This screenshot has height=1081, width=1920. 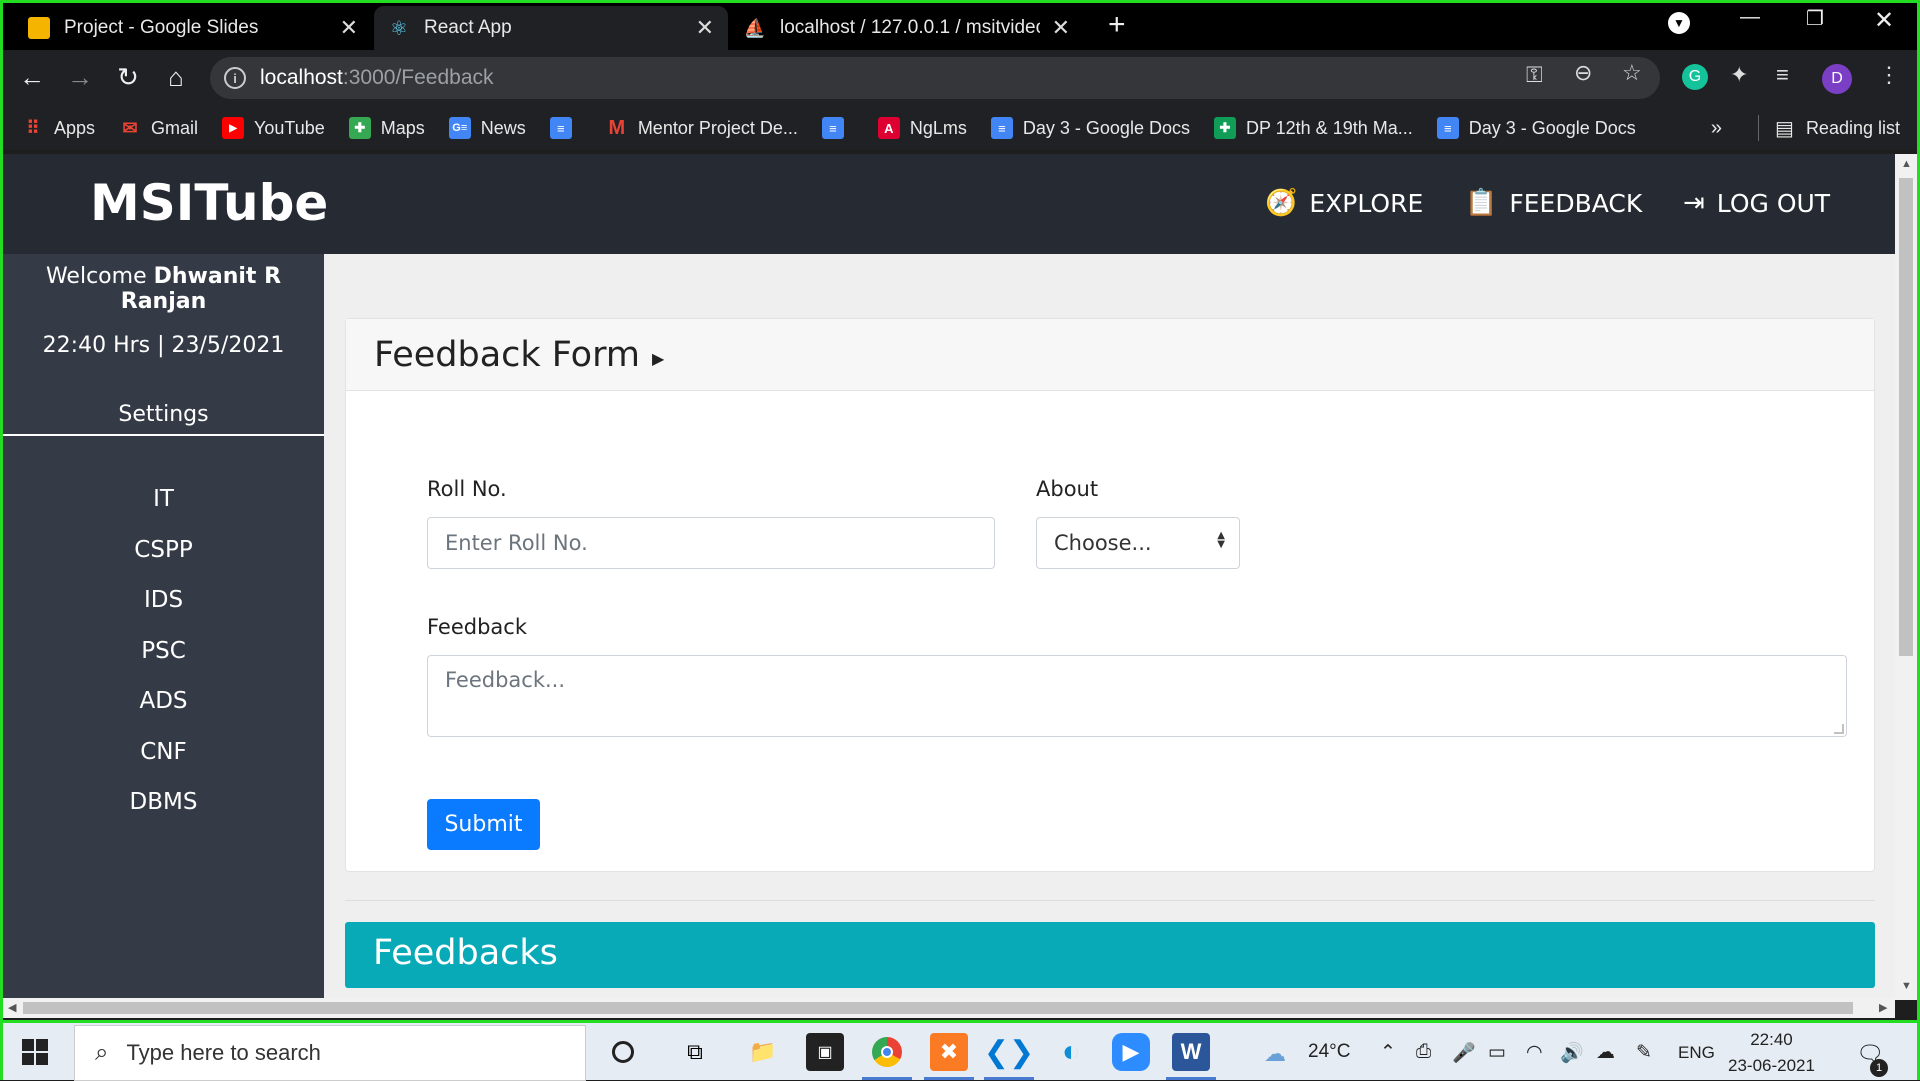 What do you see at coordinates (1131, 1052) in the screenshot?
I see `zoom-app-icon: ▶` at bounding box center [1131, 1052].